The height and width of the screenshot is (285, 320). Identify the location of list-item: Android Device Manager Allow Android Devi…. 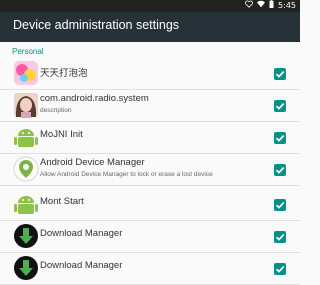
(150, 170).